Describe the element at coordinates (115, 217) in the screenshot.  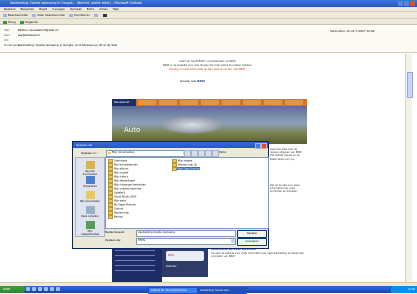
I see `folder-item: Backup` at that location.